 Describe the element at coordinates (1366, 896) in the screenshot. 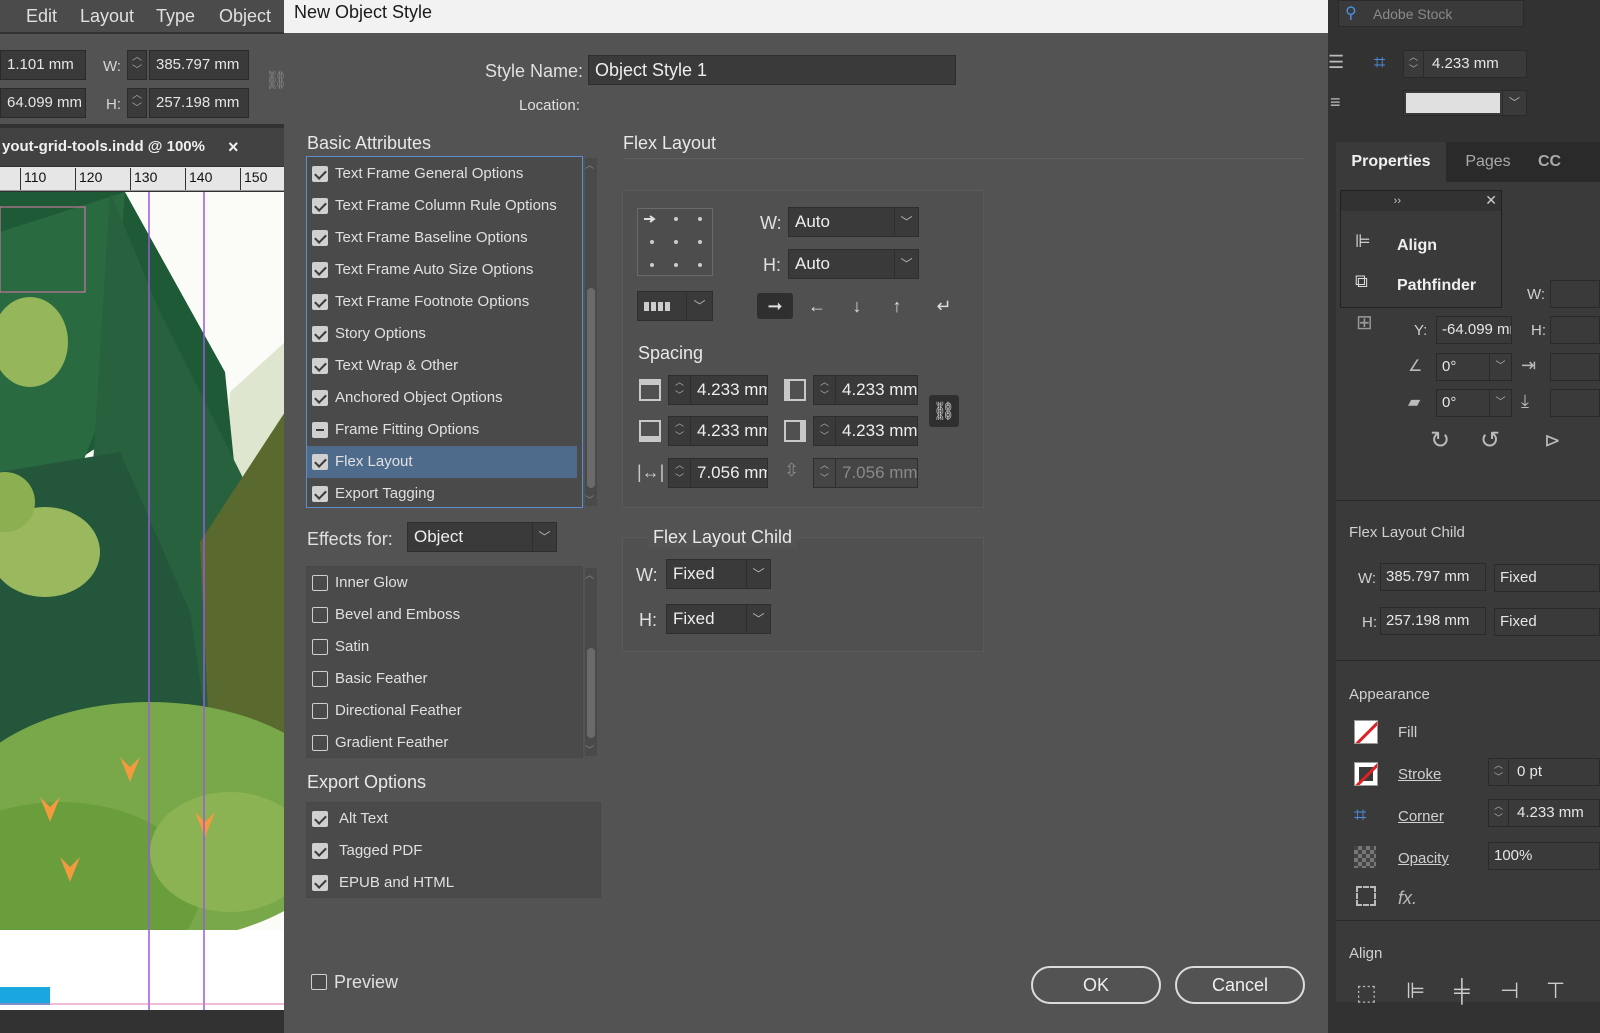

I see `frame-effects-icon` at that location.